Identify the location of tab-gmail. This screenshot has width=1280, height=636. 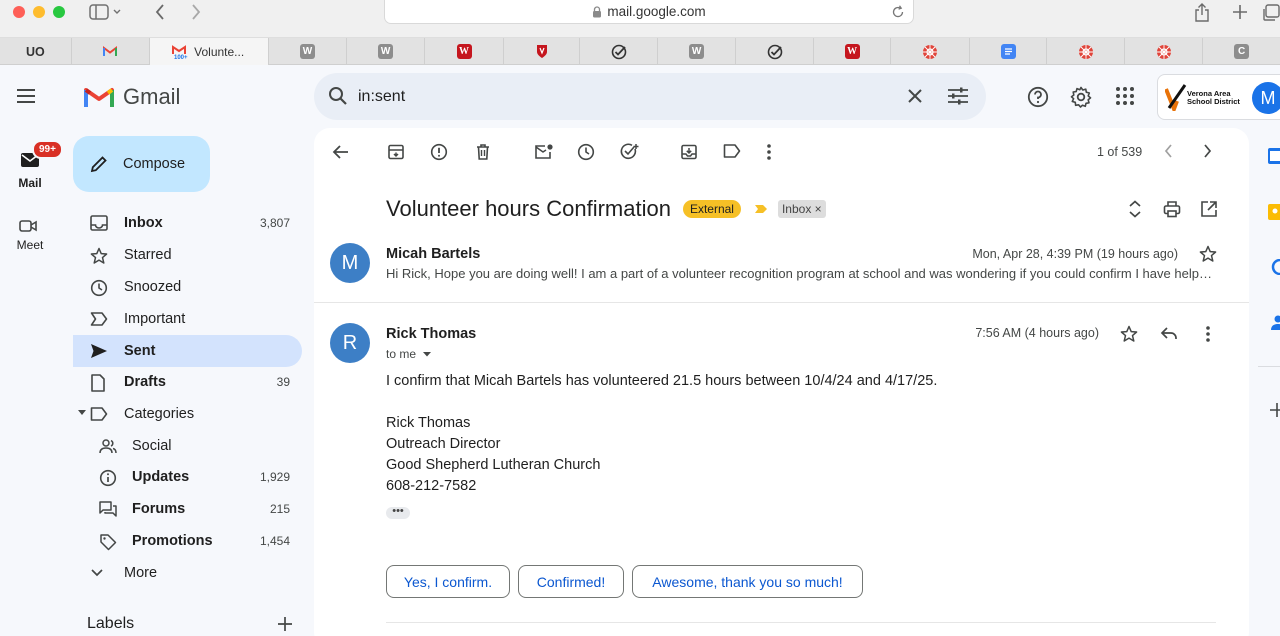
(111, 51).